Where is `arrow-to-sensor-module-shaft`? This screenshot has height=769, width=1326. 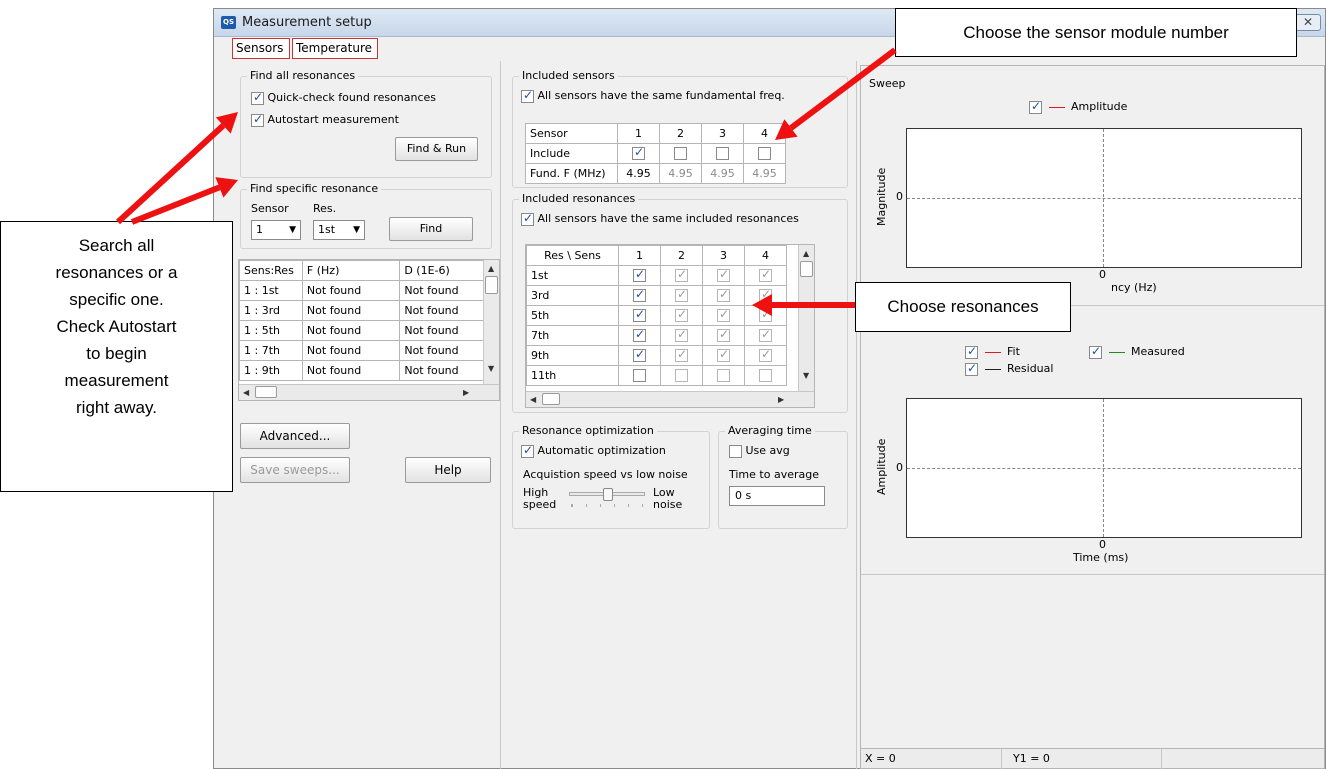
arrow-to-sensor-module-shaft is located at coordinates (843, 89).